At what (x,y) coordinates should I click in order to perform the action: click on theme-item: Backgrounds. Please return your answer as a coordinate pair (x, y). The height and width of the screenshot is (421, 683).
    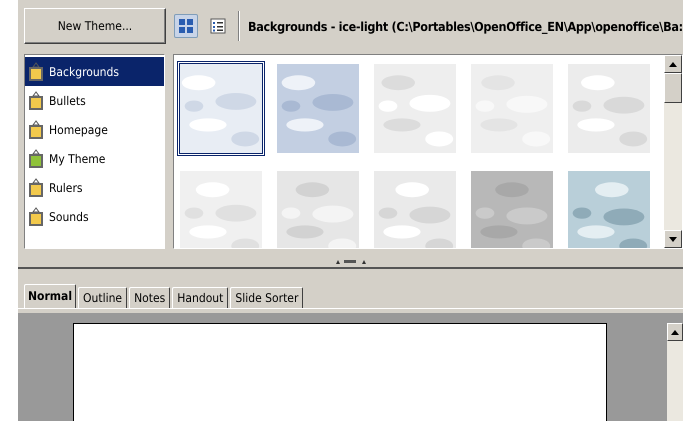
    Looking at the image, I should click on (94, 71).